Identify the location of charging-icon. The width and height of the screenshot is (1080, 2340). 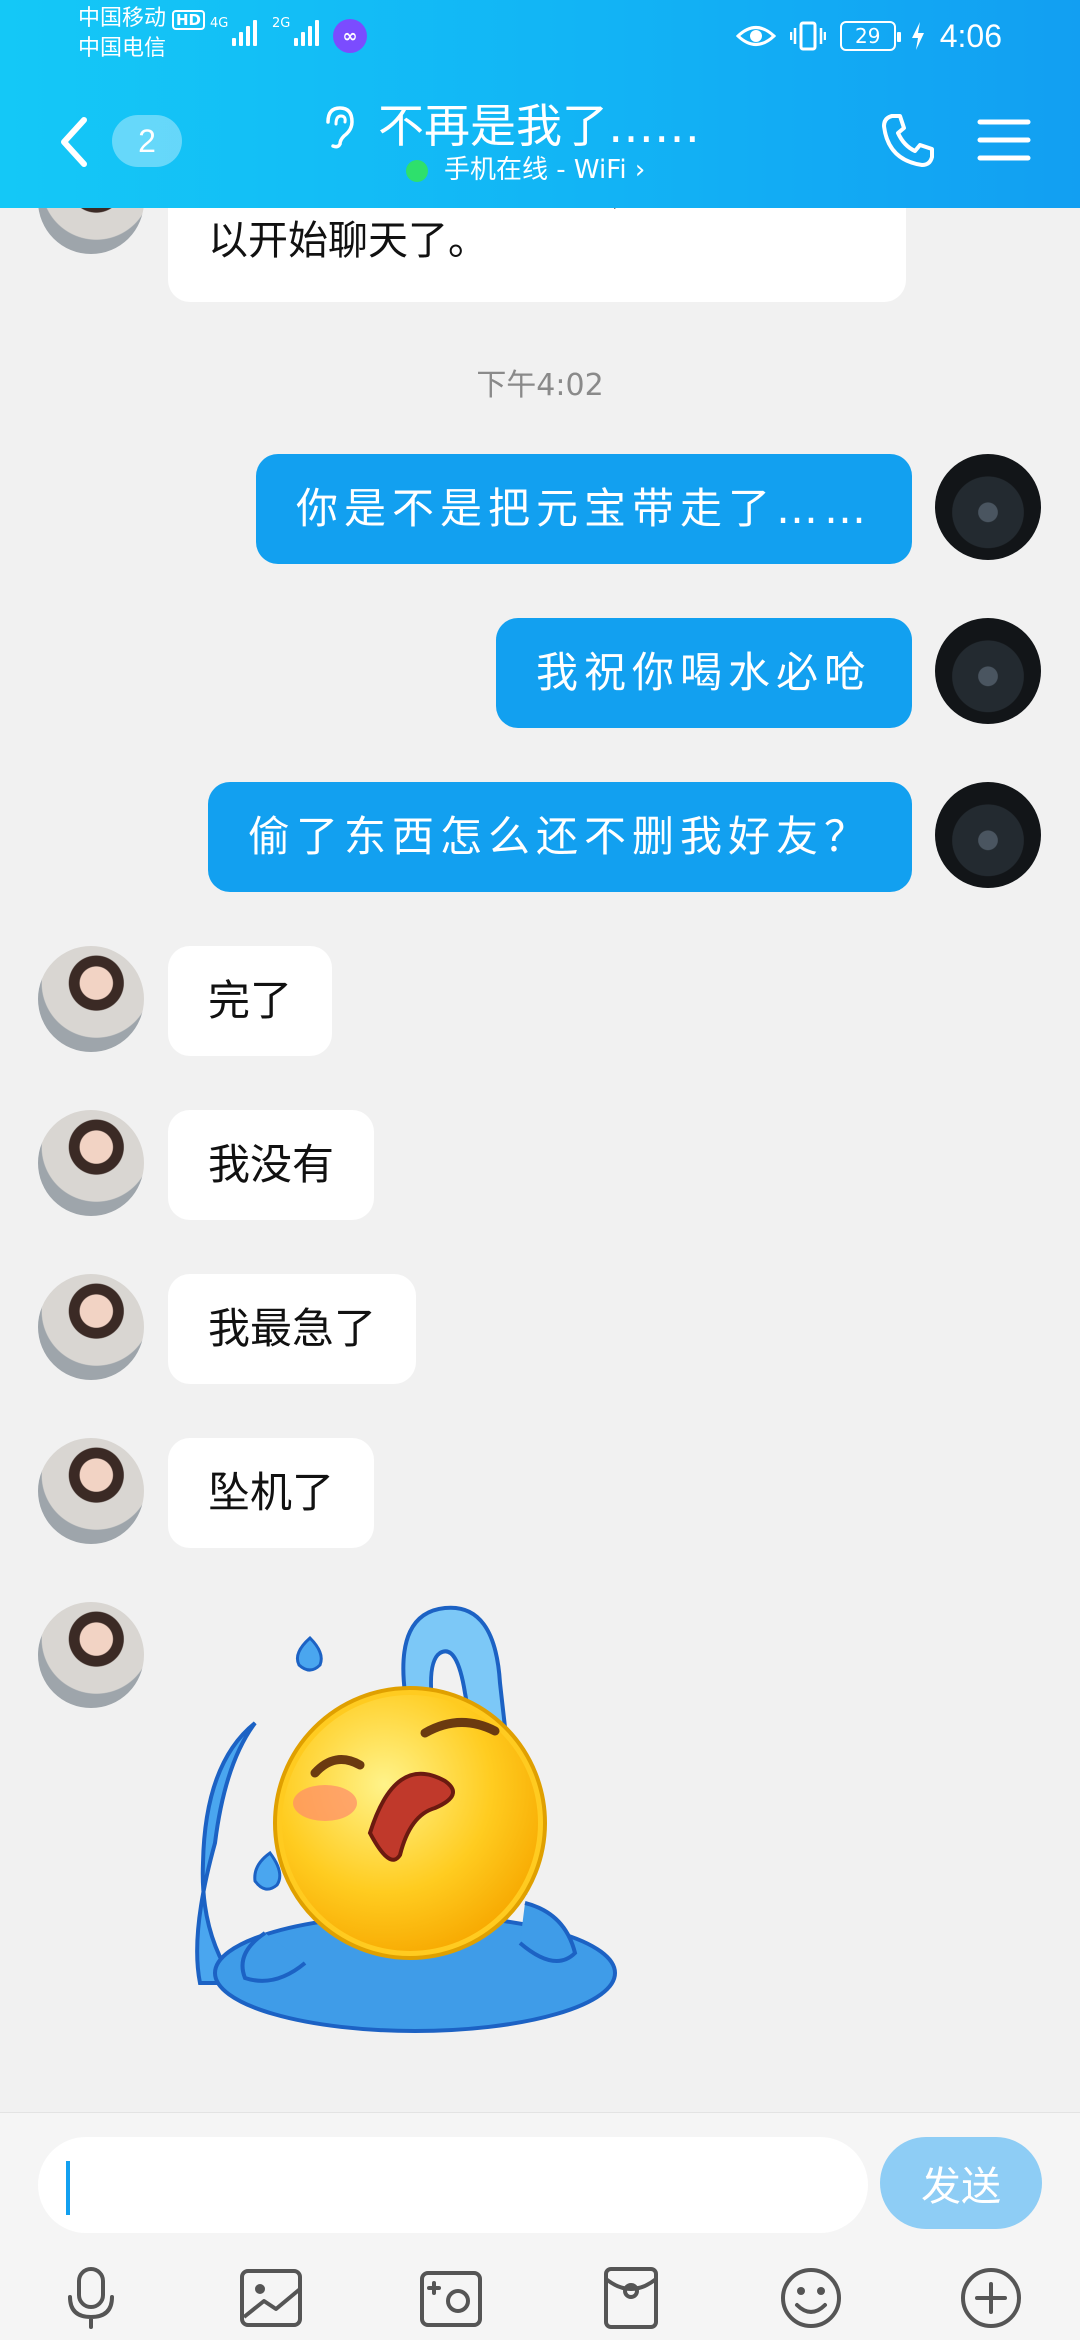
(917, 36).